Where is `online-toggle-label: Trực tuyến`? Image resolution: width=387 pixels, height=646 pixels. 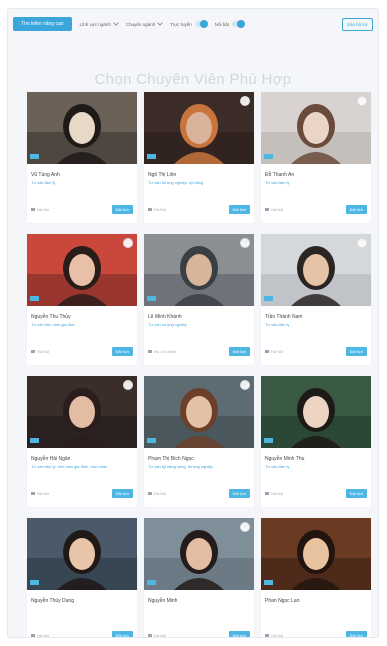 online-toggle-label: Trực tuyến is located at coordinates (181, 24).